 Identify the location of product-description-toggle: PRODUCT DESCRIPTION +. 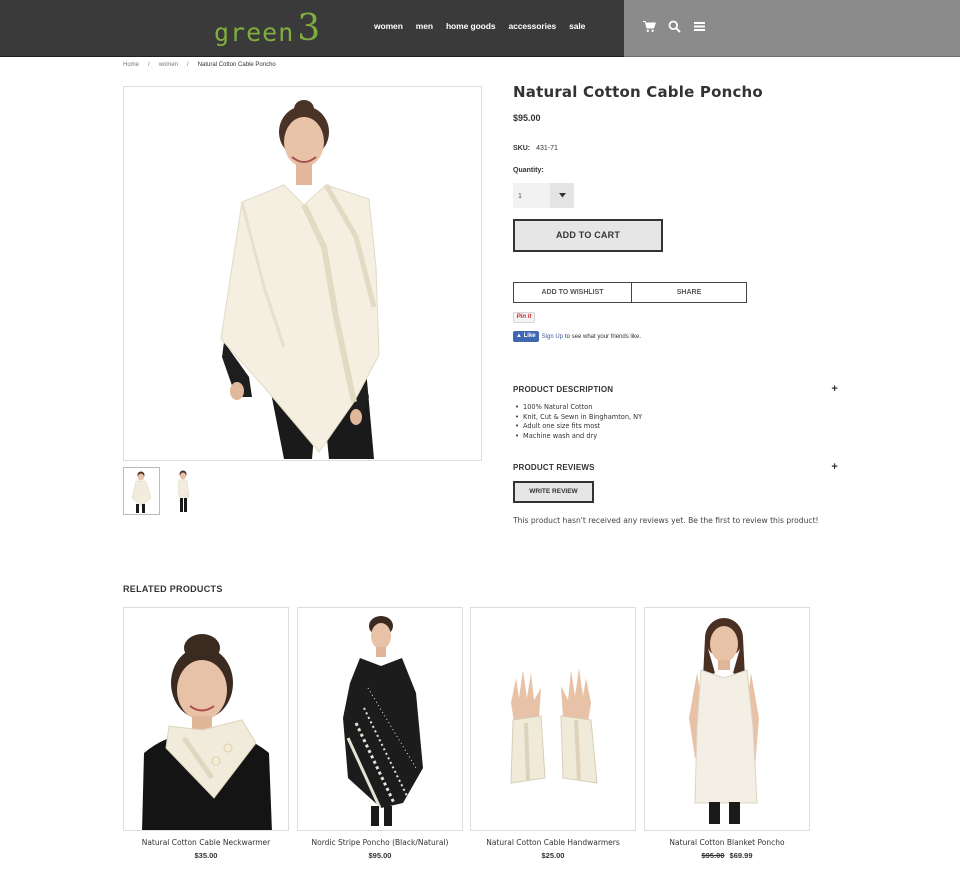
(675, 389).